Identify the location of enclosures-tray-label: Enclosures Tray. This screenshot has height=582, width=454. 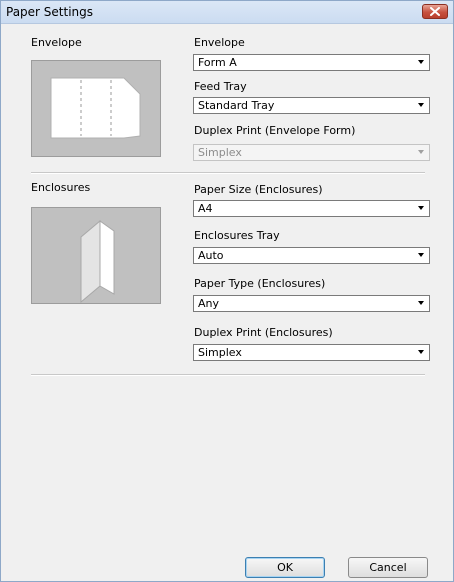
(237, 235).